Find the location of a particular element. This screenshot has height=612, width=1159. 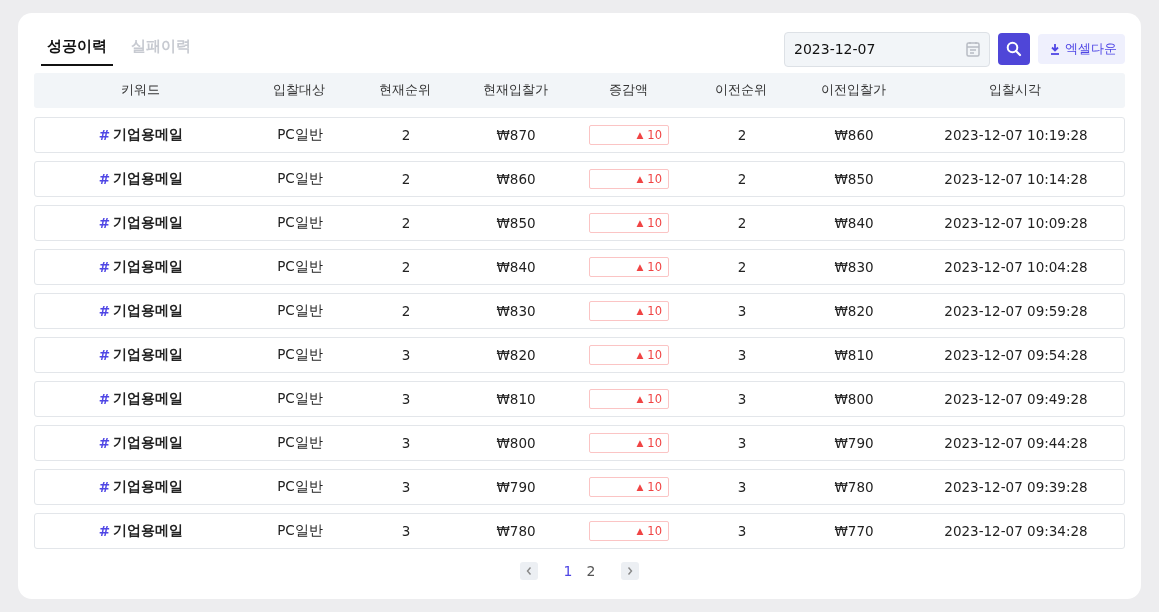

column-header: 현재입찰가 is located at coordinates (515, 90).